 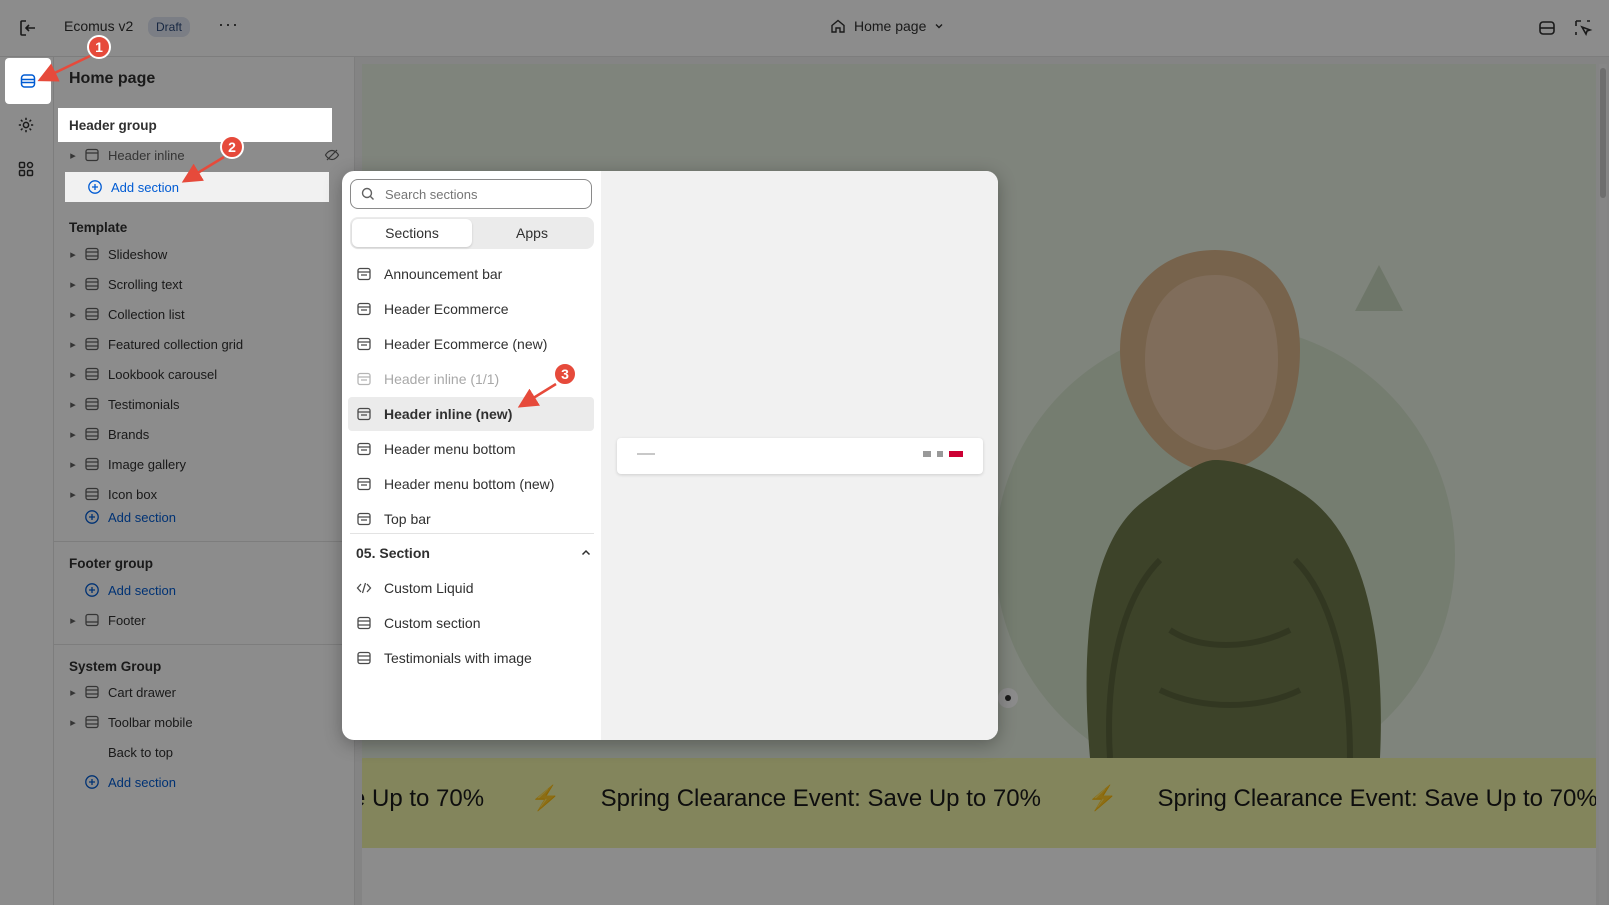 What do you see at coordinates (471, 519) in the screenshot?
I see `section-option: Top bar` at bounding box center [471, 519].